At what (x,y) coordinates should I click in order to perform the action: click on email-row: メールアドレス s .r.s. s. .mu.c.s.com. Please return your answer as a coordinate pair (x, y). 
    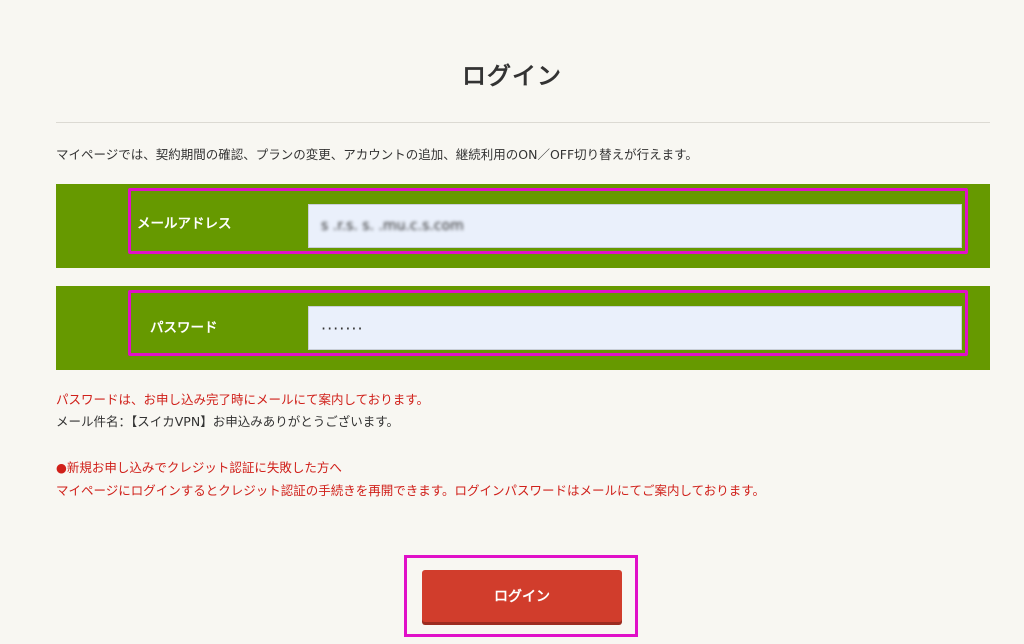
    Looking at the image, I should click on (523, 226).